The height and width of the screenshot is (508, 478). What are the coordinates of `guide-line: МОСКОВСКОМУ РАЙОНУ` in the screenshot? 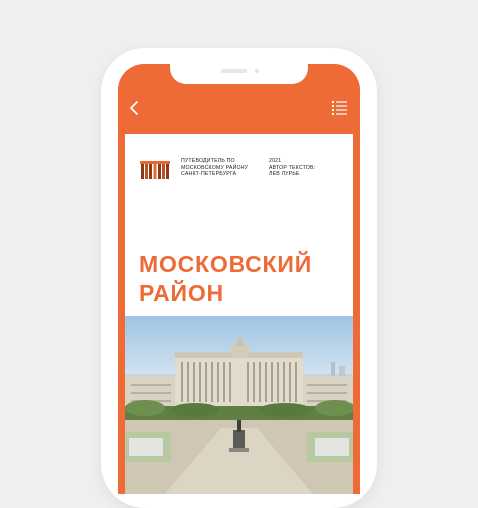 It's located at (215, 167).